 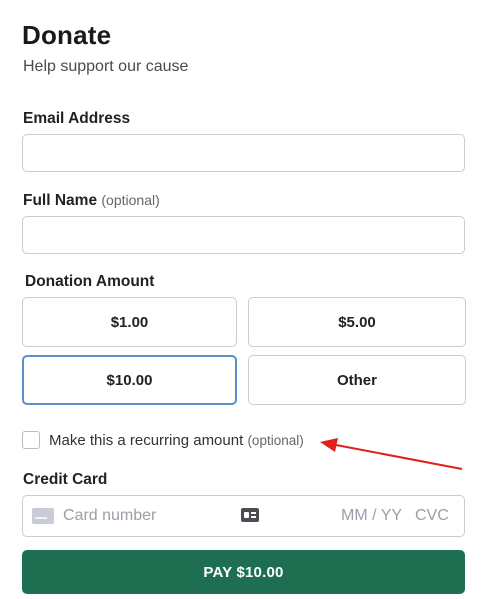 I want to click on full-name-label: Full Name (optional), so click(x=91, y=201).